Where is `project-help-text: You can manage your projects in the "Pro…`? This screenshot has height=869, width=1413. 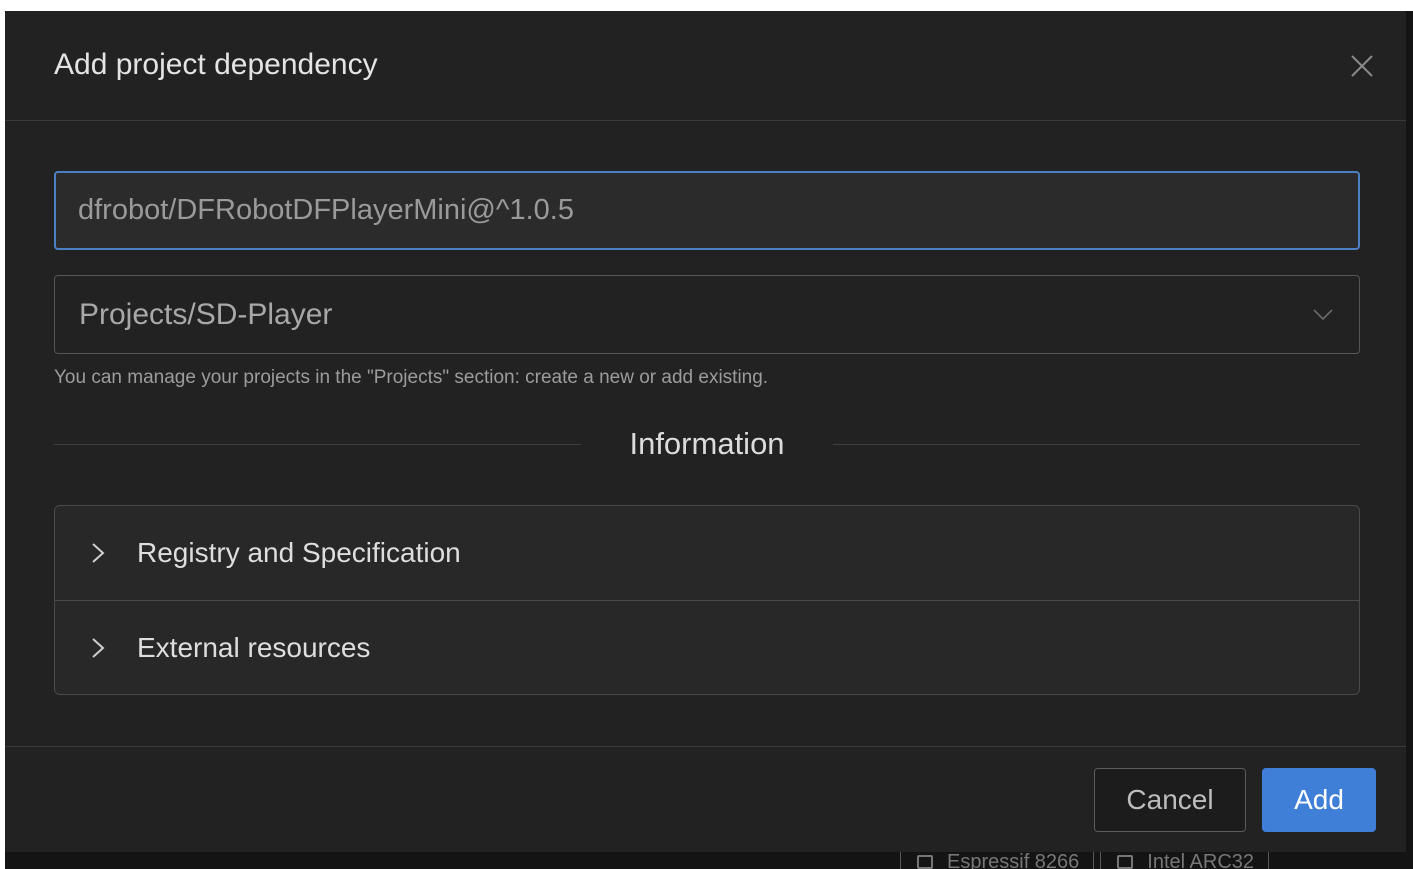
project-help-text: You can manage your projects in the "Pro… is located at coordinates (411, 377).